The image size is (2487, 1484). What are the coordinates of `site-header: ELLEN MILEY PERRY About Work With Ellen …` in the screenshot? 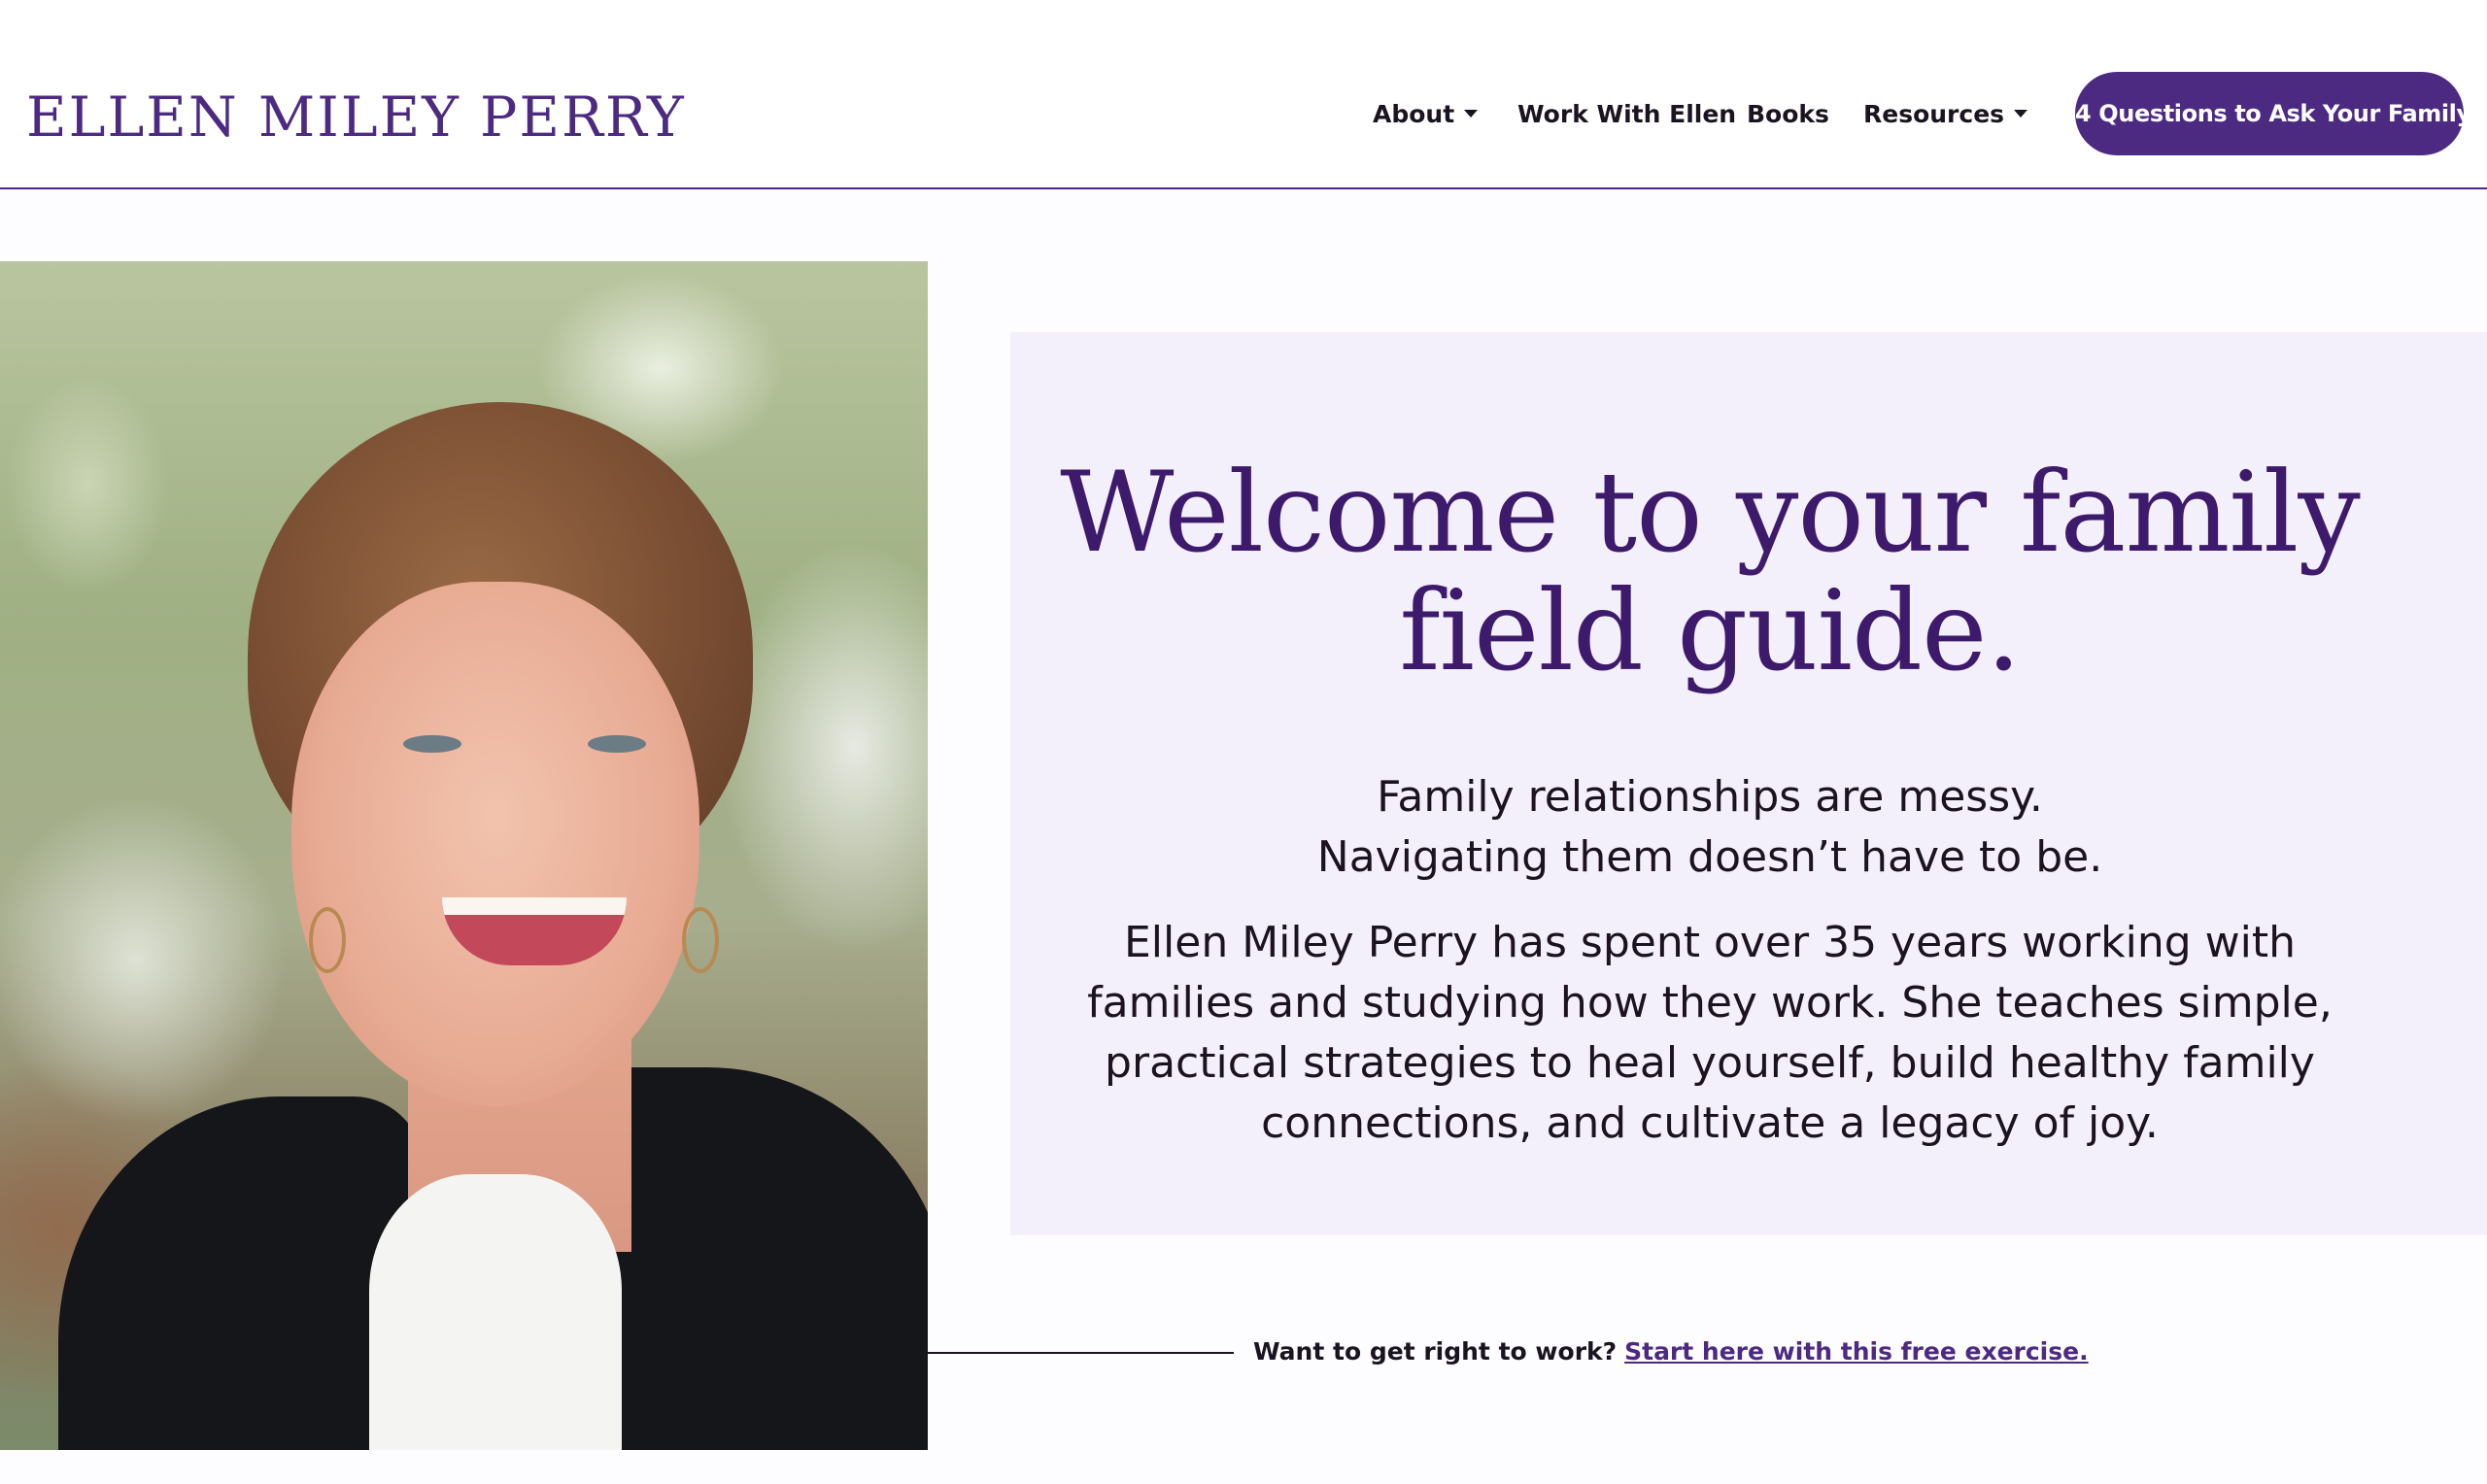 It's located at (1243, 94).